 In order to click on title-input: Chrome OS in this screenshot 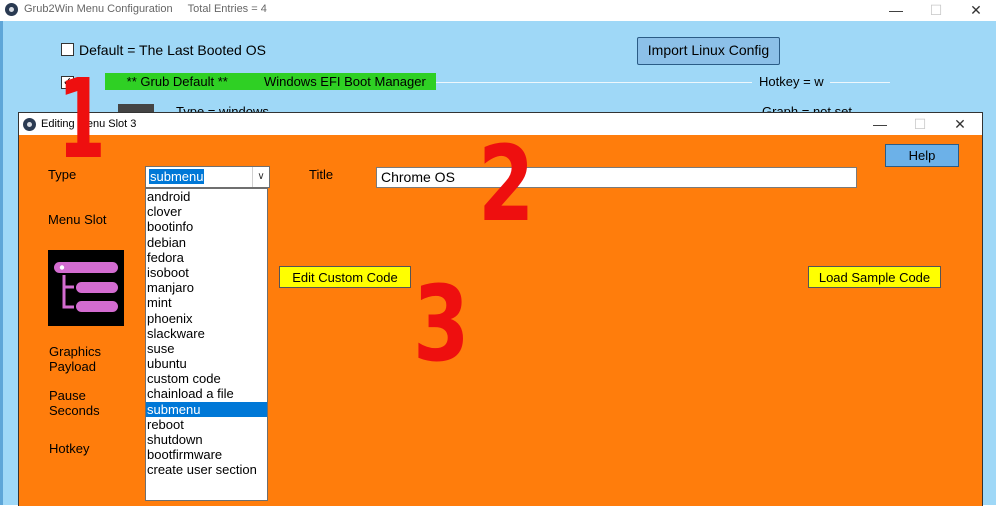, I will do `click(616, 177)`.